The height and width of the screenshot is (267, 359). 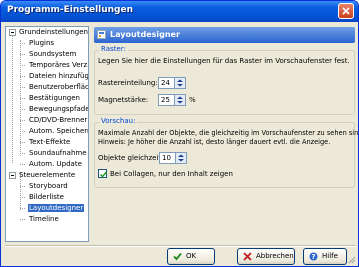 What do you see at coordinates (54, 109) in the screenshot?
I see `tree-item-motion-paths: Bewegungspfade` at bounding box center [54, 109].